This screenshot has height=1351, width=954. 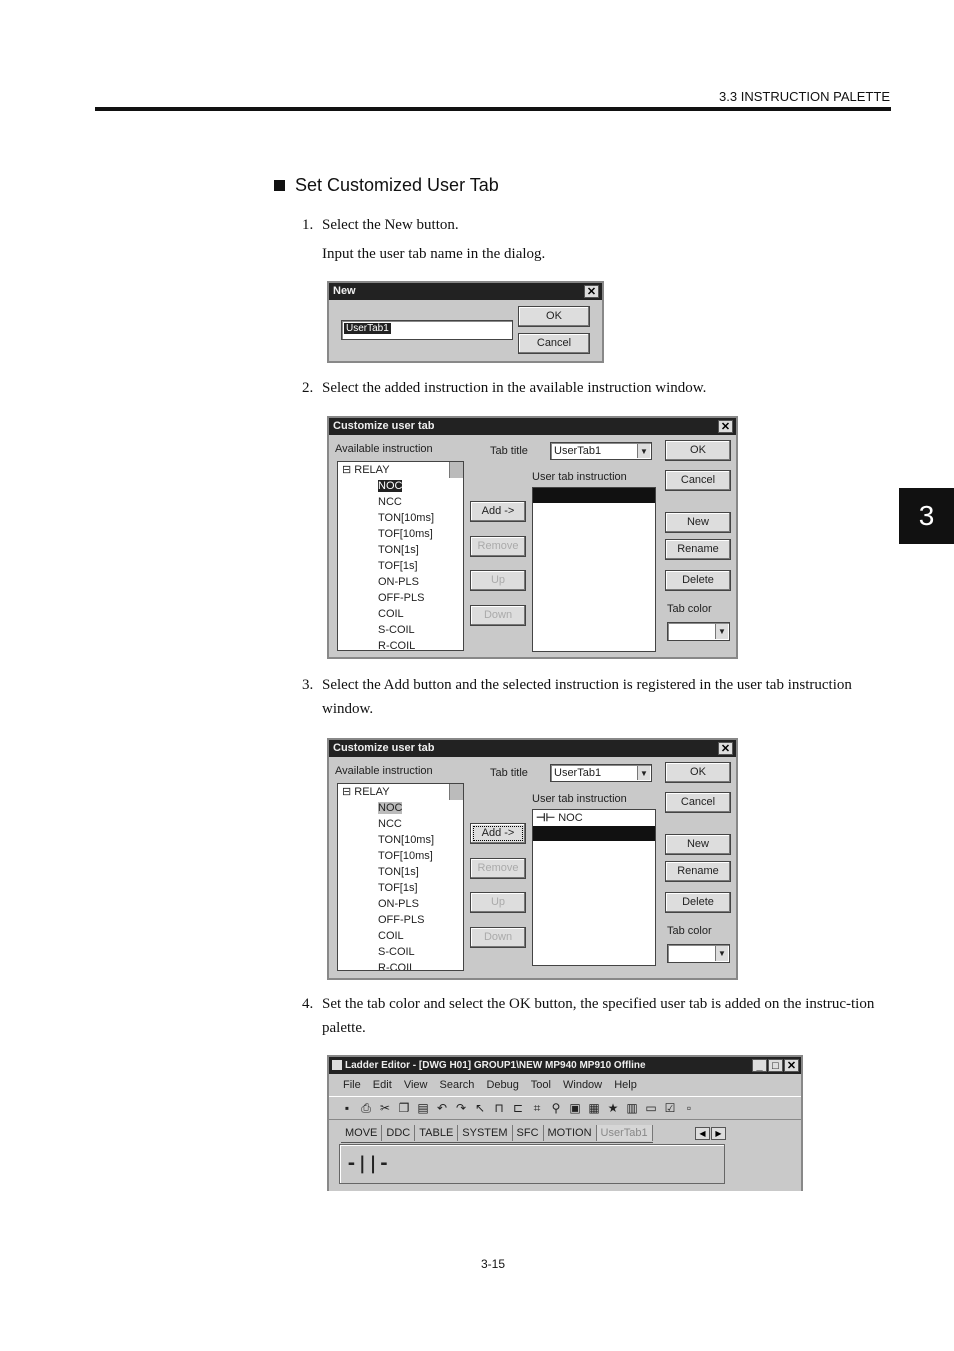 I want to click on star-icon: ★, so click(x=613, y=1108).